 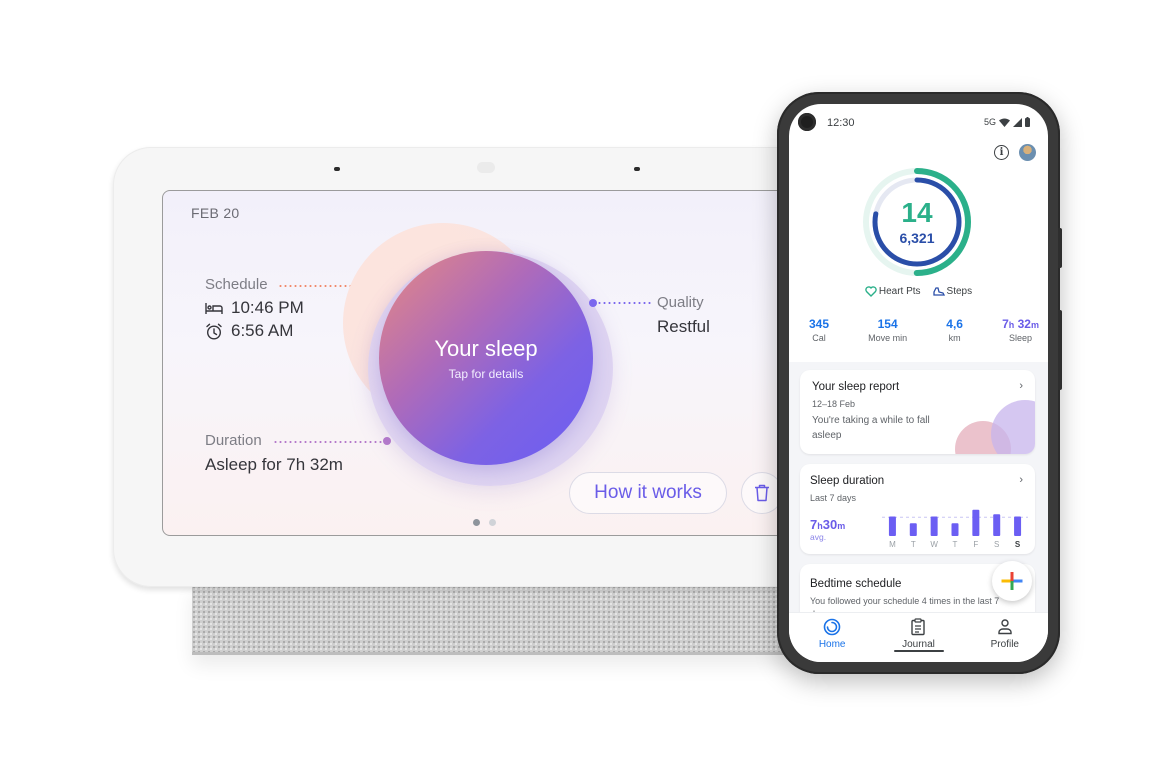 What do you see at coordinates (819, 338) in the screenshot?
I see `stat-calories-label: Cal` at bounding box center [819, 338].